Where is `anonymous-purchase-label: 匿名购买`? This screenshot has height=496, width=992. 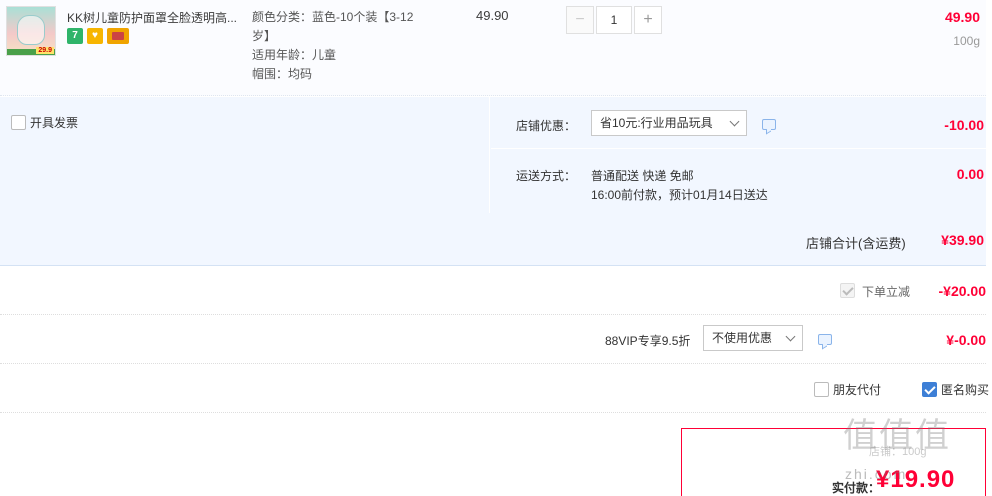
anonymous-purchase-label: 匿名购买 is located at coordinates (965, 390).